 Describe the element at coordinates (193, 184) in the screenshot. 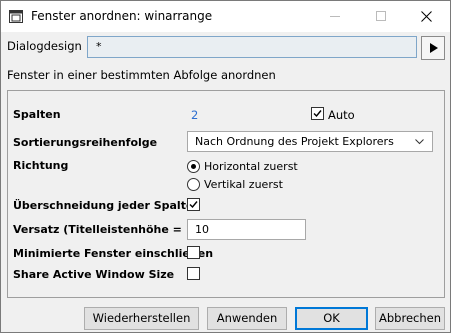

I see `radio-vertical-first` at that location.